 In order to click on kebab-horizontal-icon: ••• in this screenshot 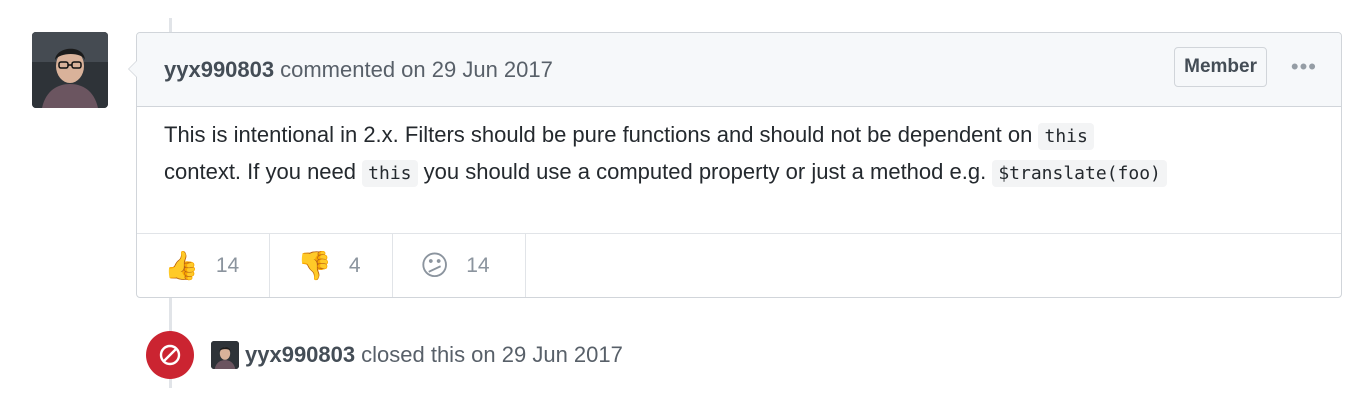, I will do `click(1304, 67)`.